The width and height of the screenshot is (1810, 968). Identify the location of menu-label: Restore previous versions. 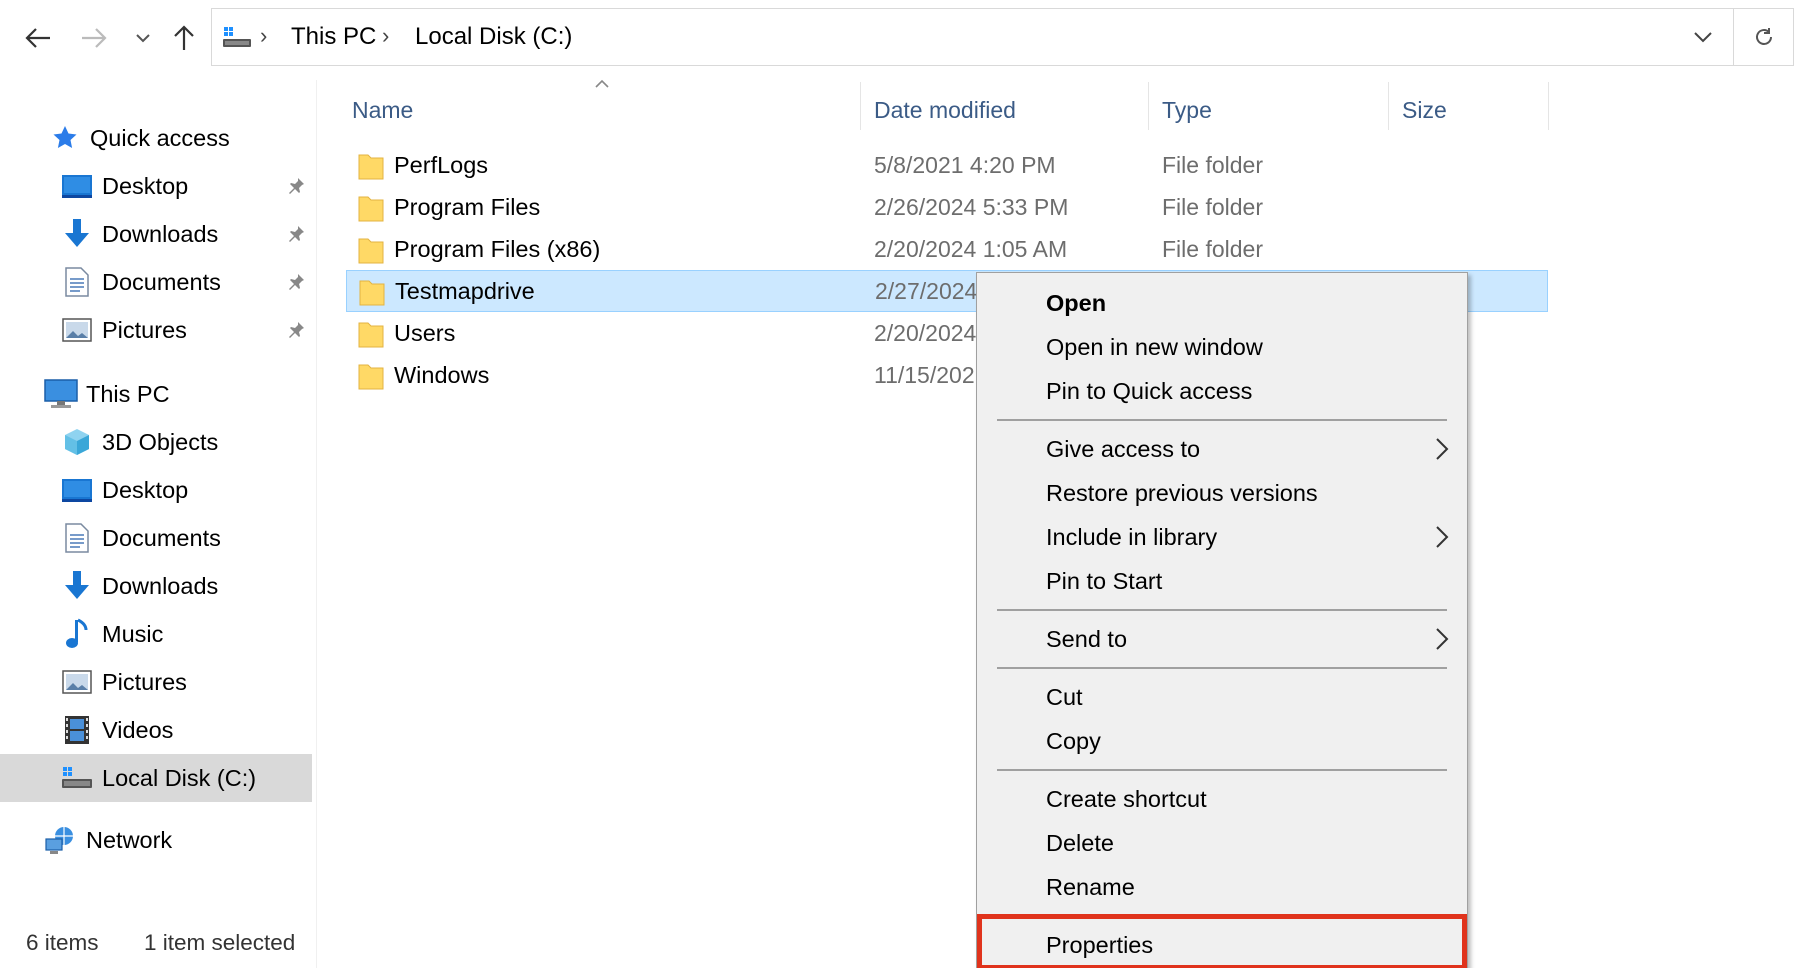
(1182, 492).